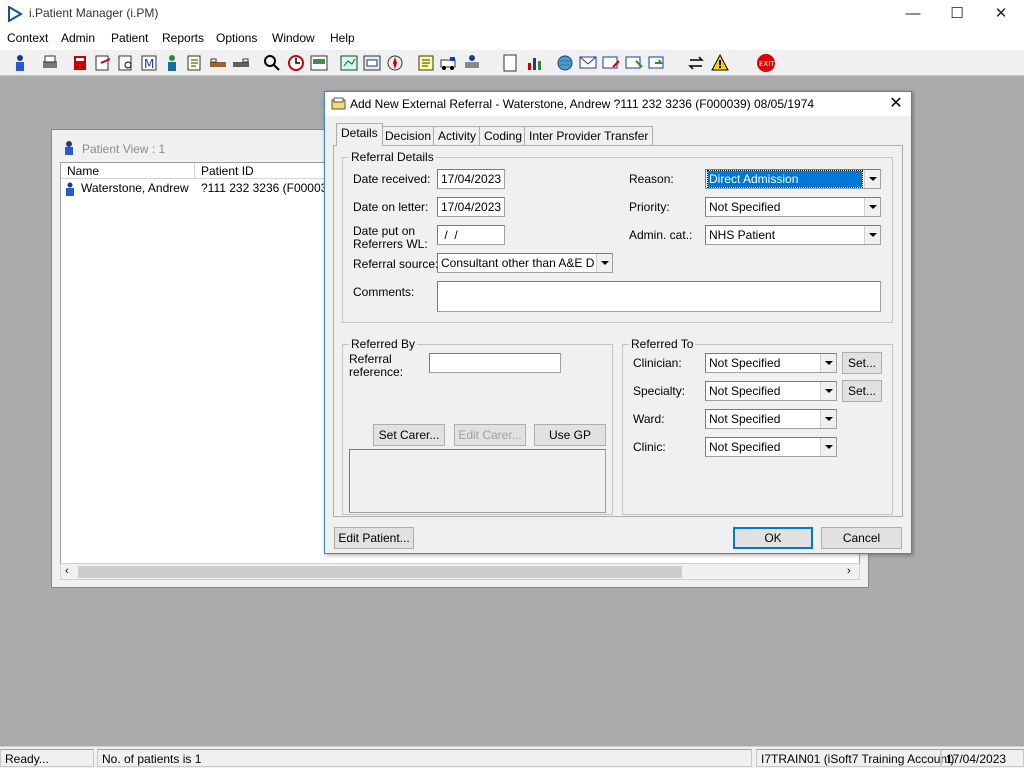 The height and width of the screenshot is (768, 1024). What do you see at coordinates (589, 135) in the screenshot?
I see `tab-inter-provider-transfer: Inter Provider Transfer` at bounding box center [589, 135].